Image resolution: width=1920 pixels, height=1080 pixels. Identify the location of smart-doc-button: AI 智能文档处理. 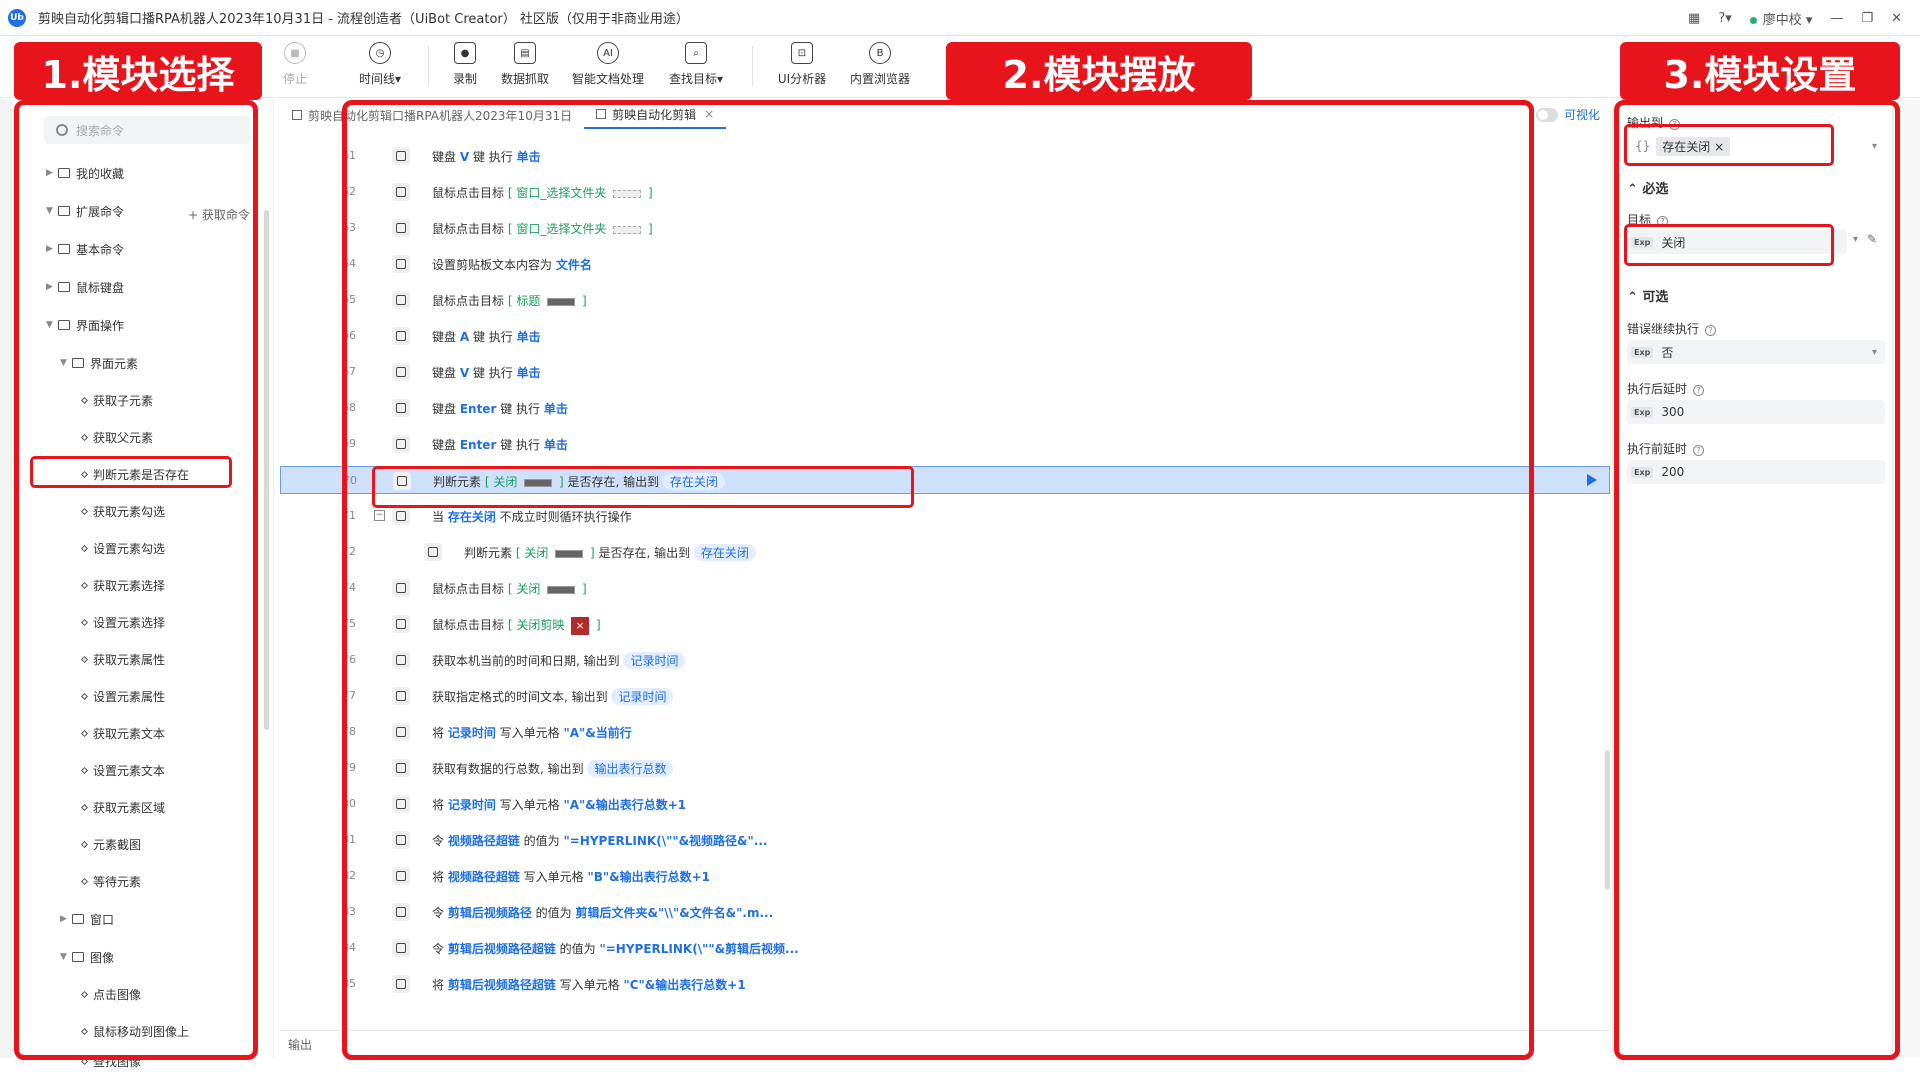
(608, 64).